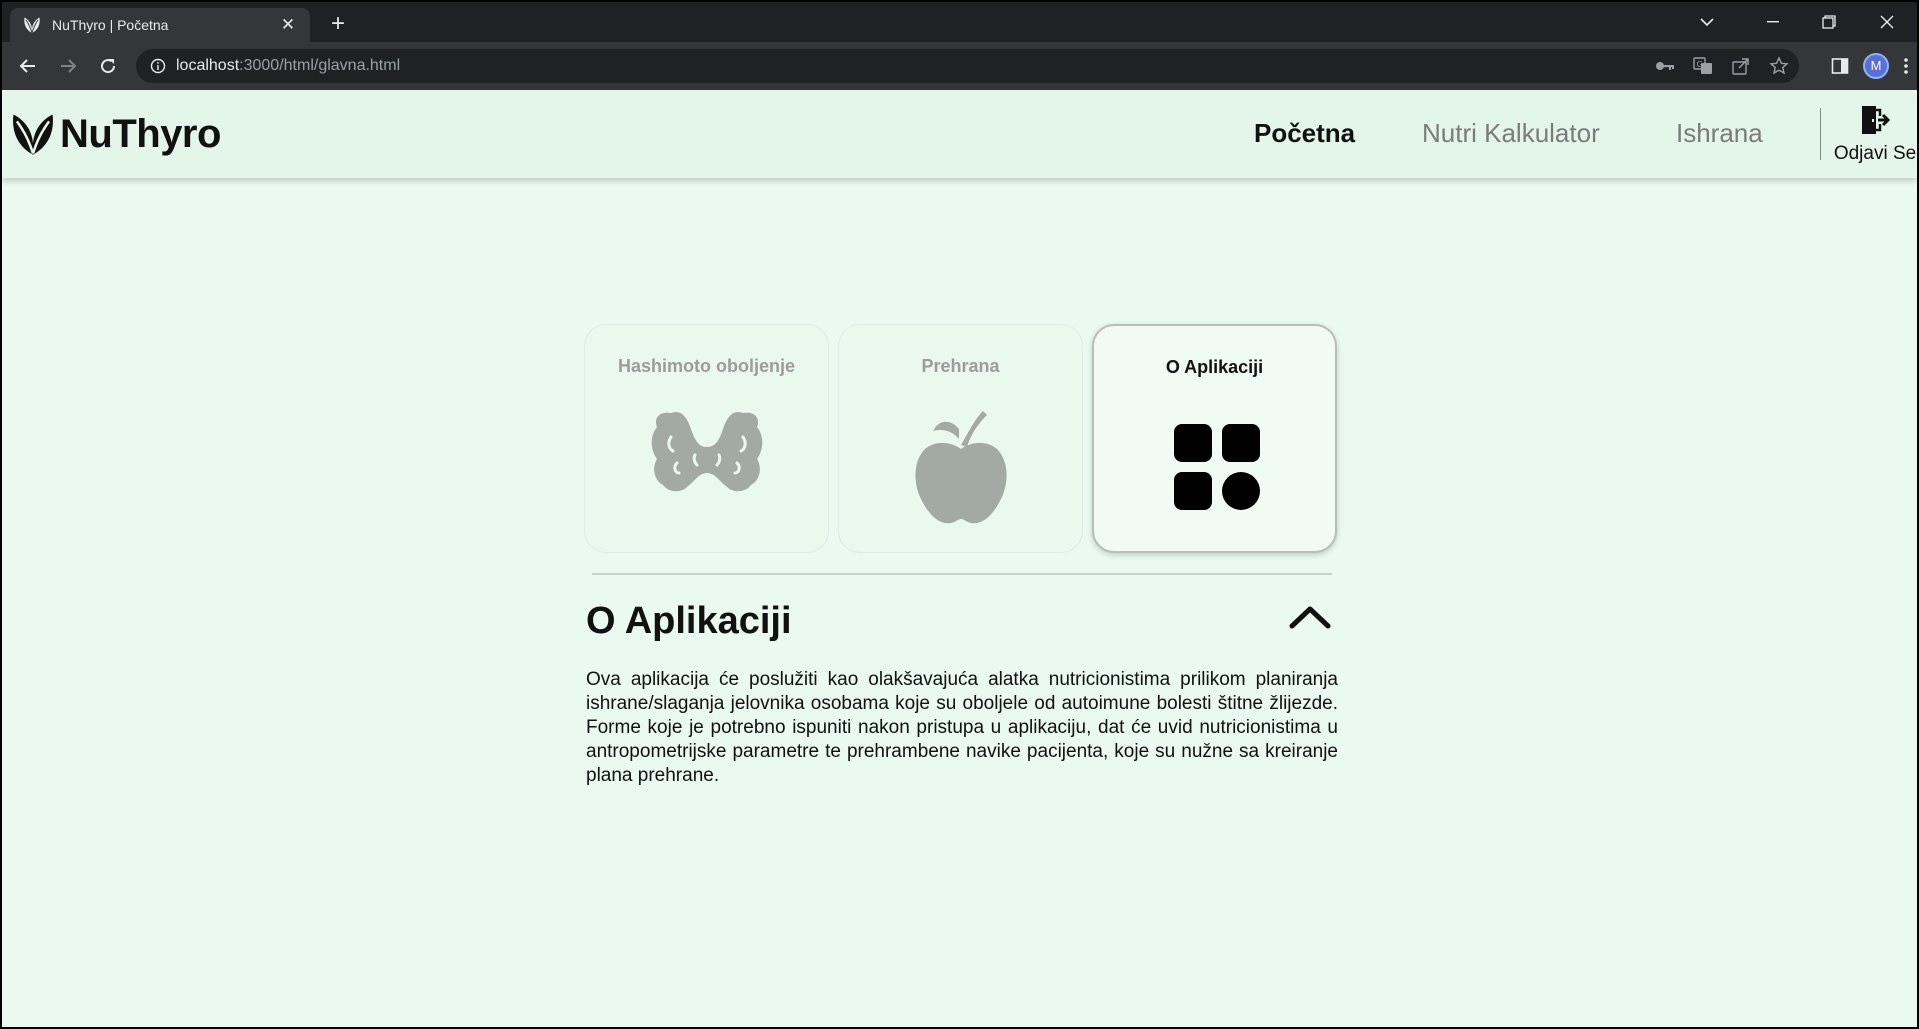 This screenshot has height=1029, width=1919. Describe the element at coordinates (1304, 133) in the screenshot. I see `nav-pocetna: Početna` at that location.